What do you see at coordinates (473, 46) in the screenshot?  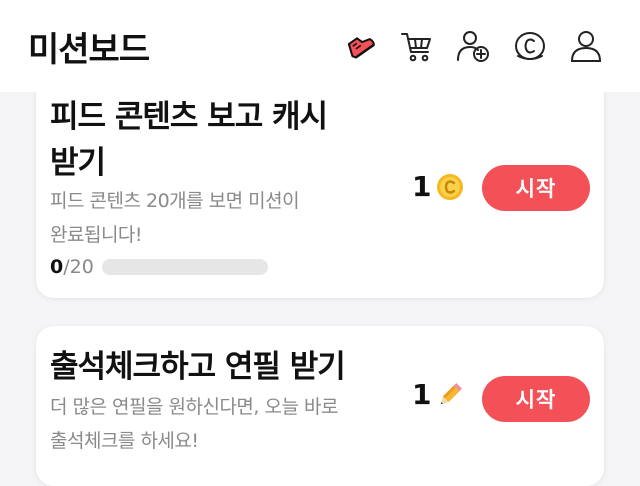 I see `add-friend-icon` at bounding box center [473, 46].